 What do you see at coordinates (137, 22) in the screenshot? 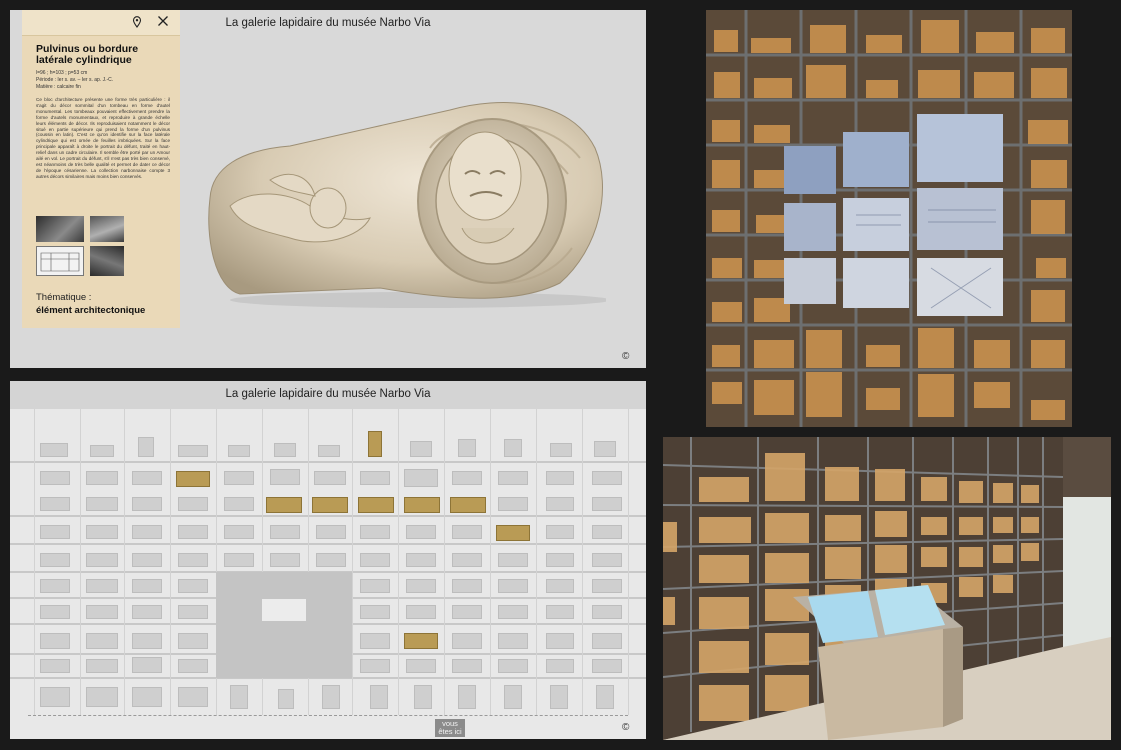
I see `location-pin-icon` at bounding box center [137, 22].